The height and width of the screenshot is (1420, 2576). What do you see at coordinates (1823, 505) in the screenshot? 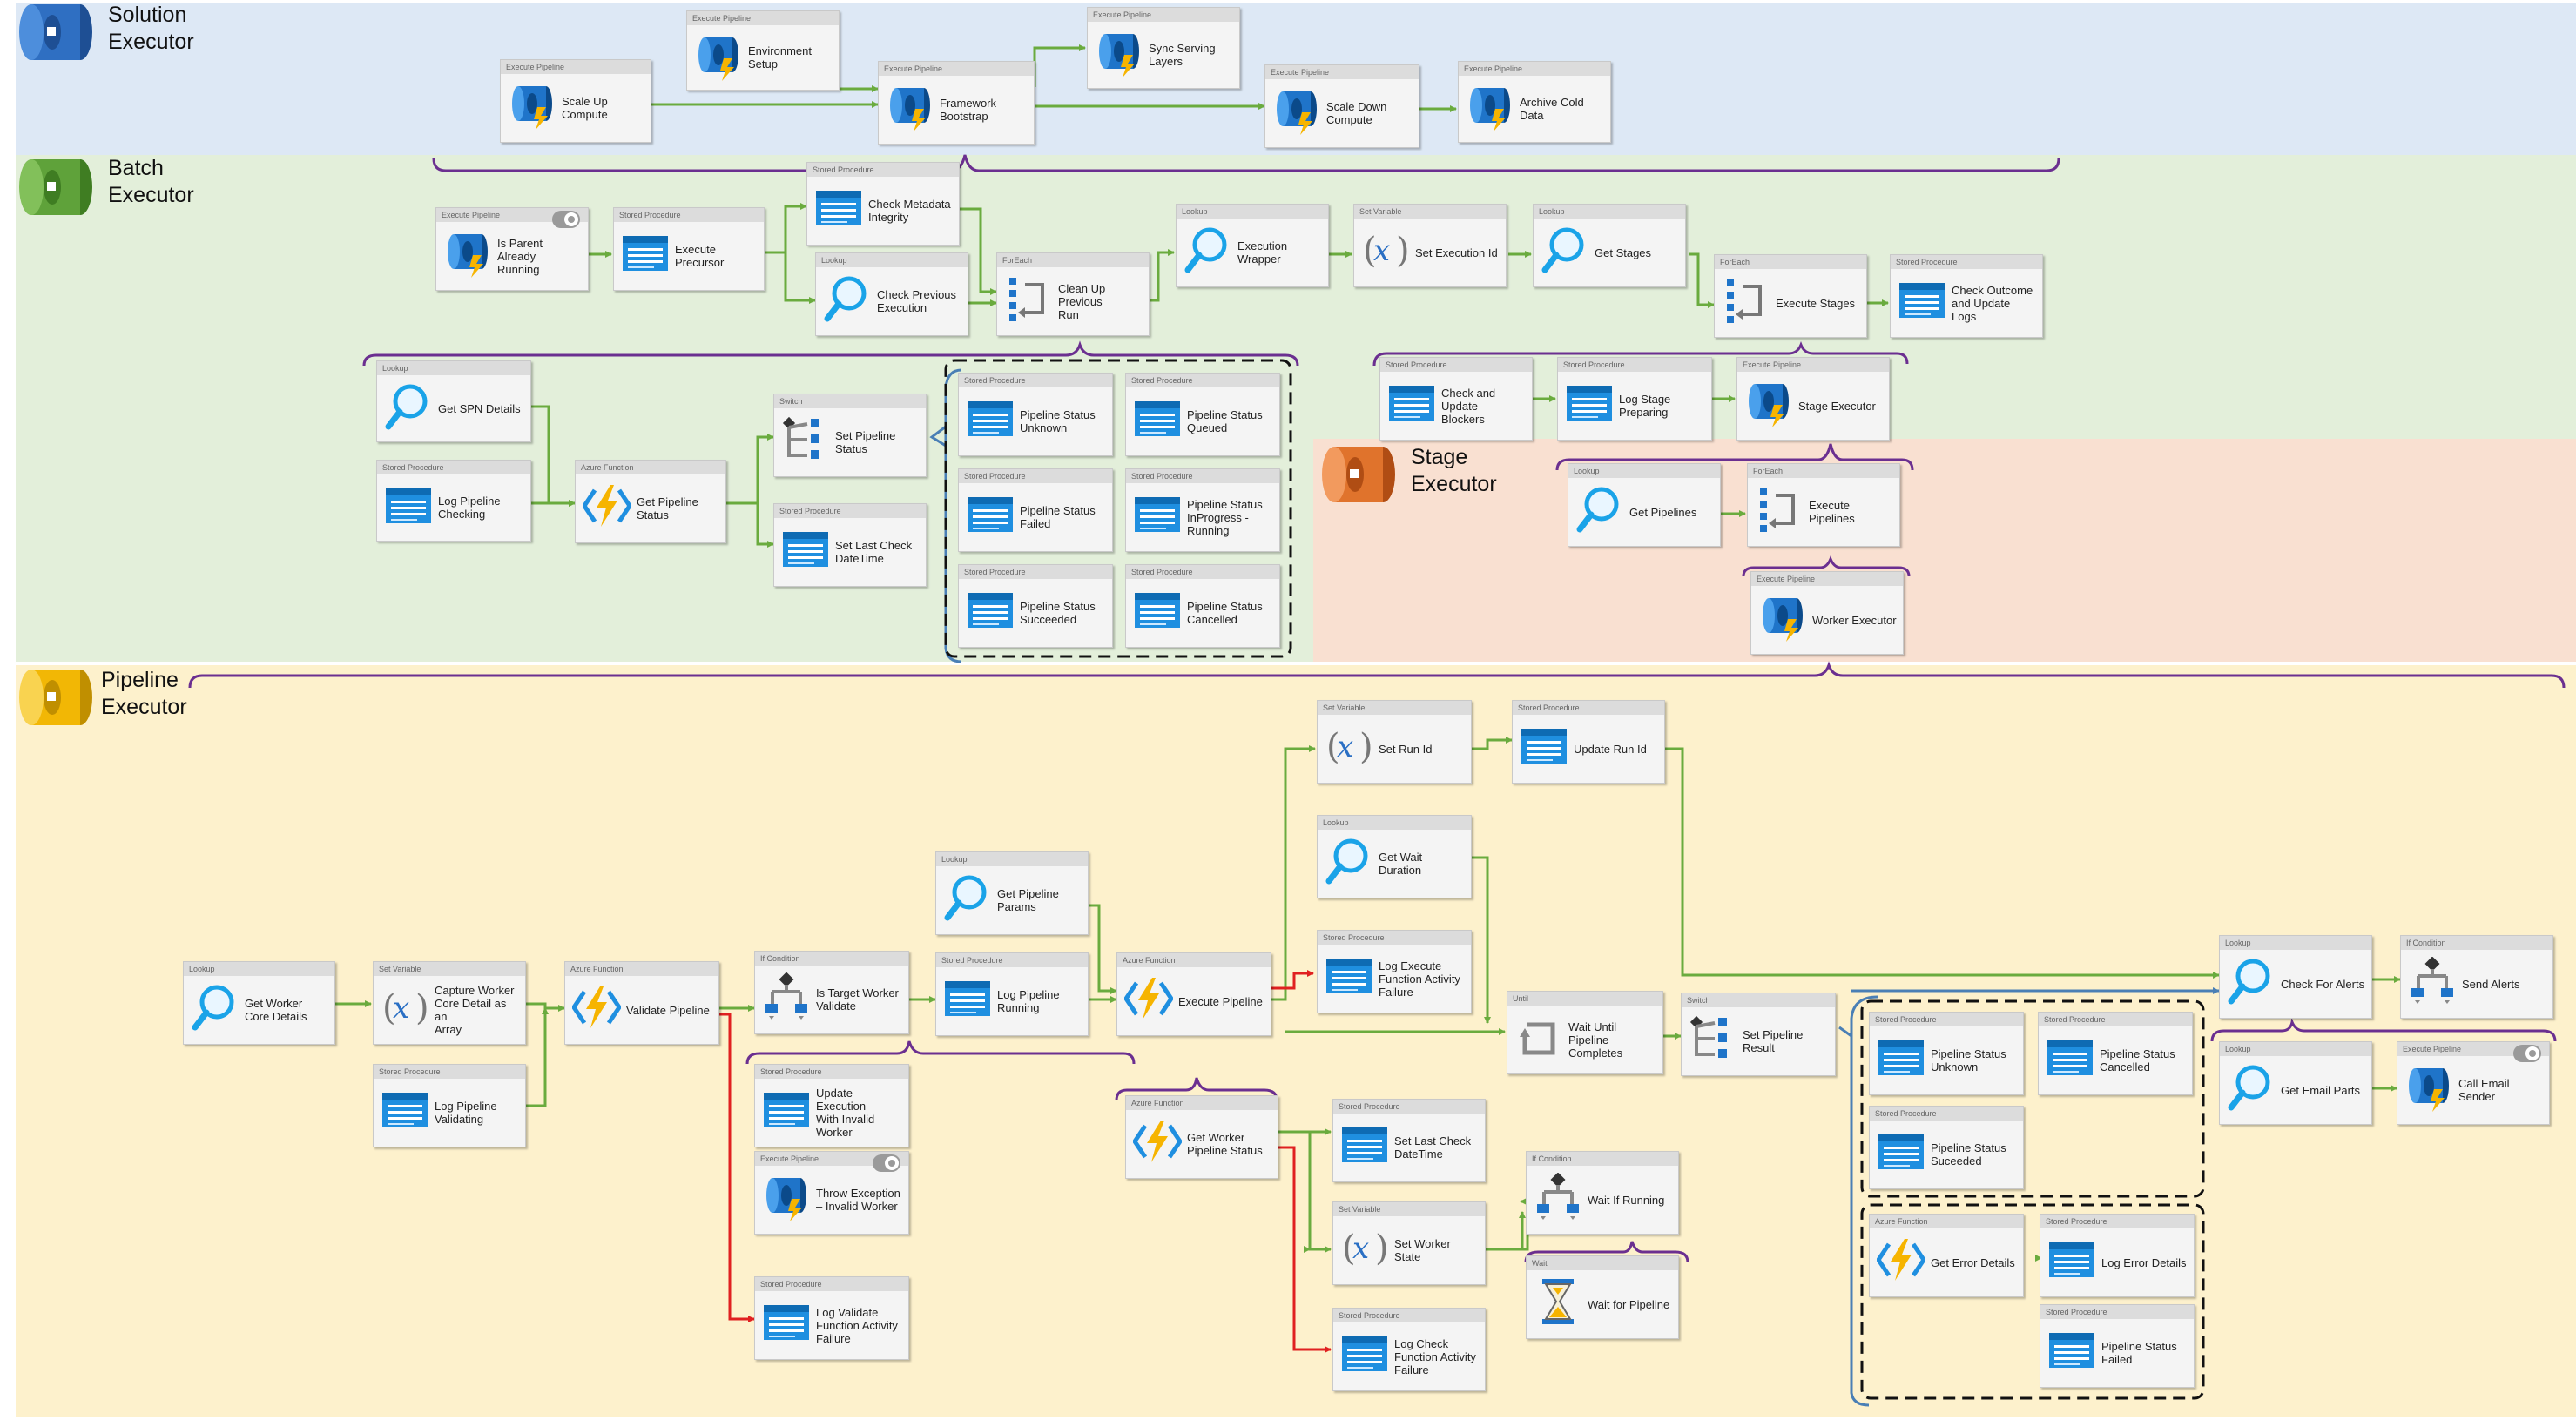
I see `activity-execute-pipelines: ForEach Execute Pipelines` at bounding box center [1823, 505].